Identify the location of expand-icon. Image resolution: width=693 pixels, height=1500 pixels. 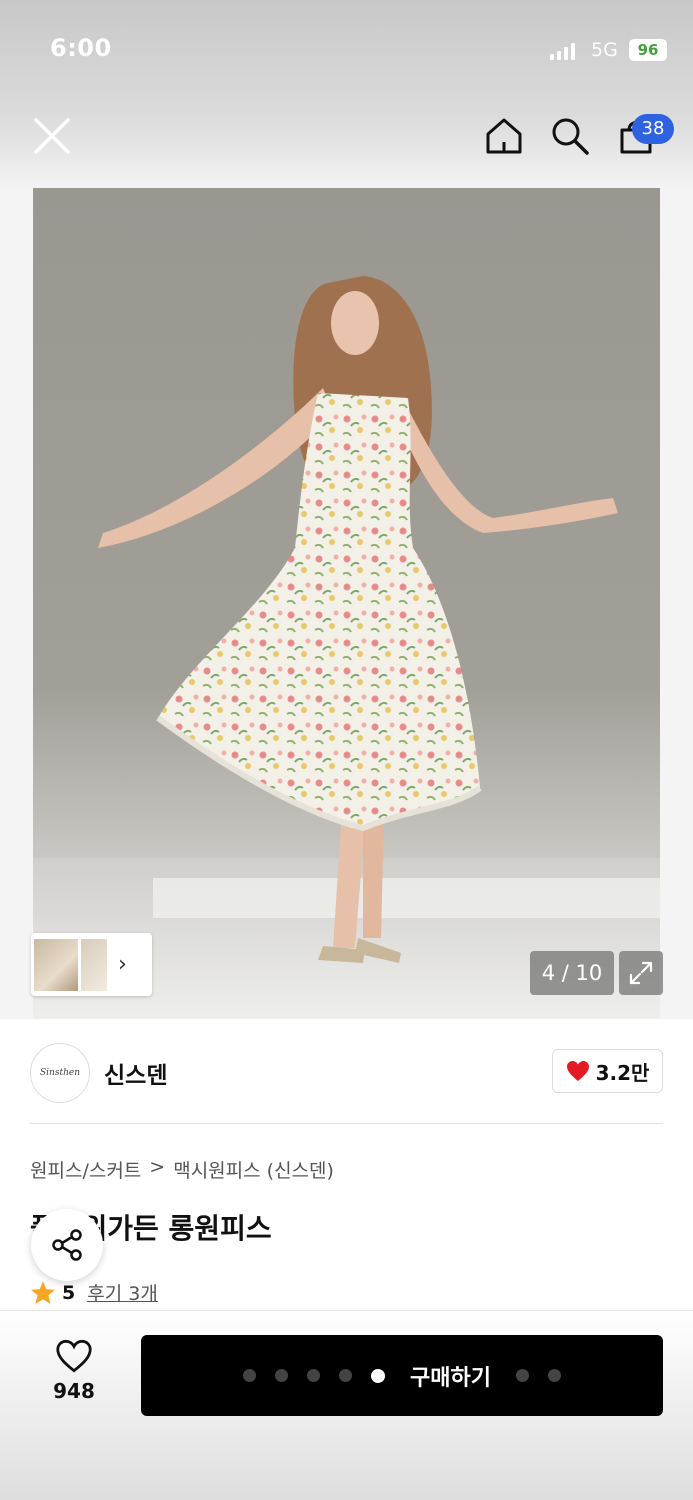
(641, 973).